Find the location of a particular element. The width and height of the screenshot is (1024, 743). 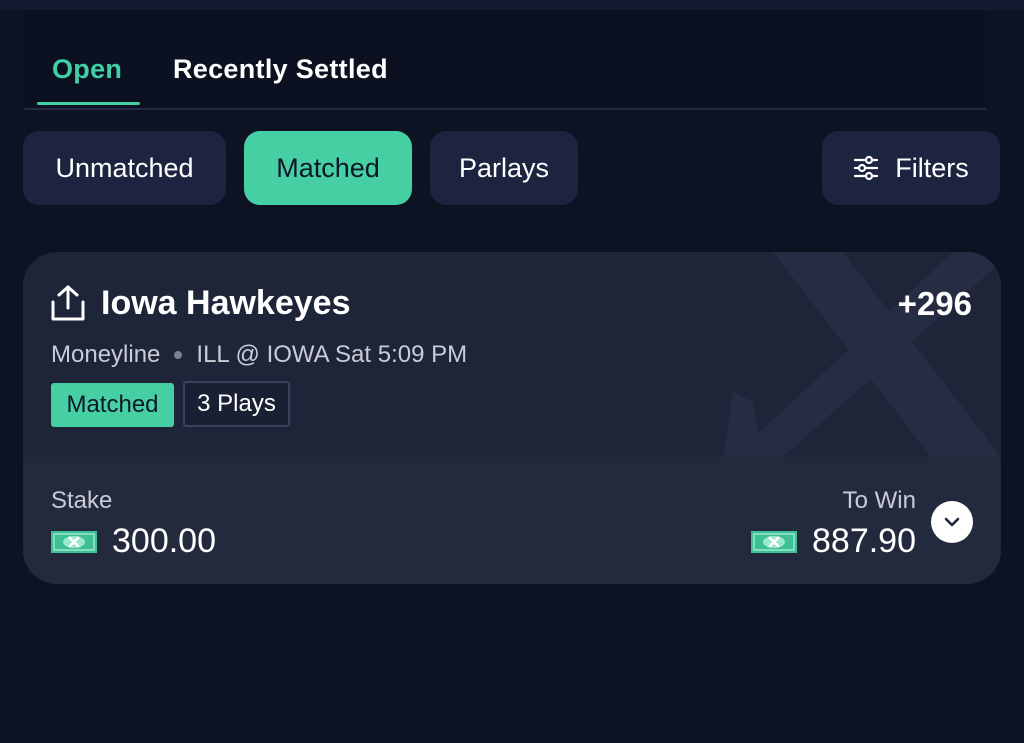

tab-recently-settled: Recently Settled is located at coordinates (280, 69).